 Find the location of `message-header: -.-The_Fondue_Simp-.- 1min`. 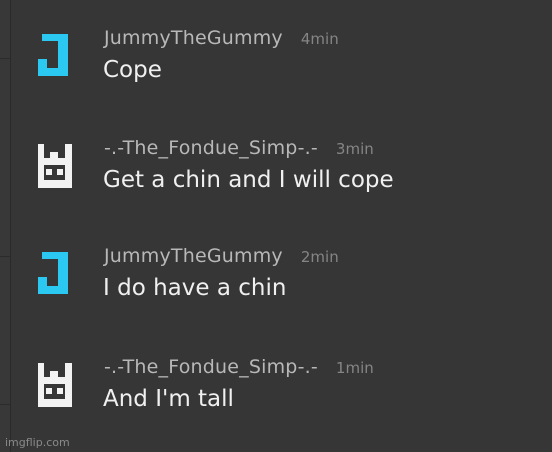

message-header: -.-The_Fondue_Simp-.- 1min is located at coordinates (239, 369).